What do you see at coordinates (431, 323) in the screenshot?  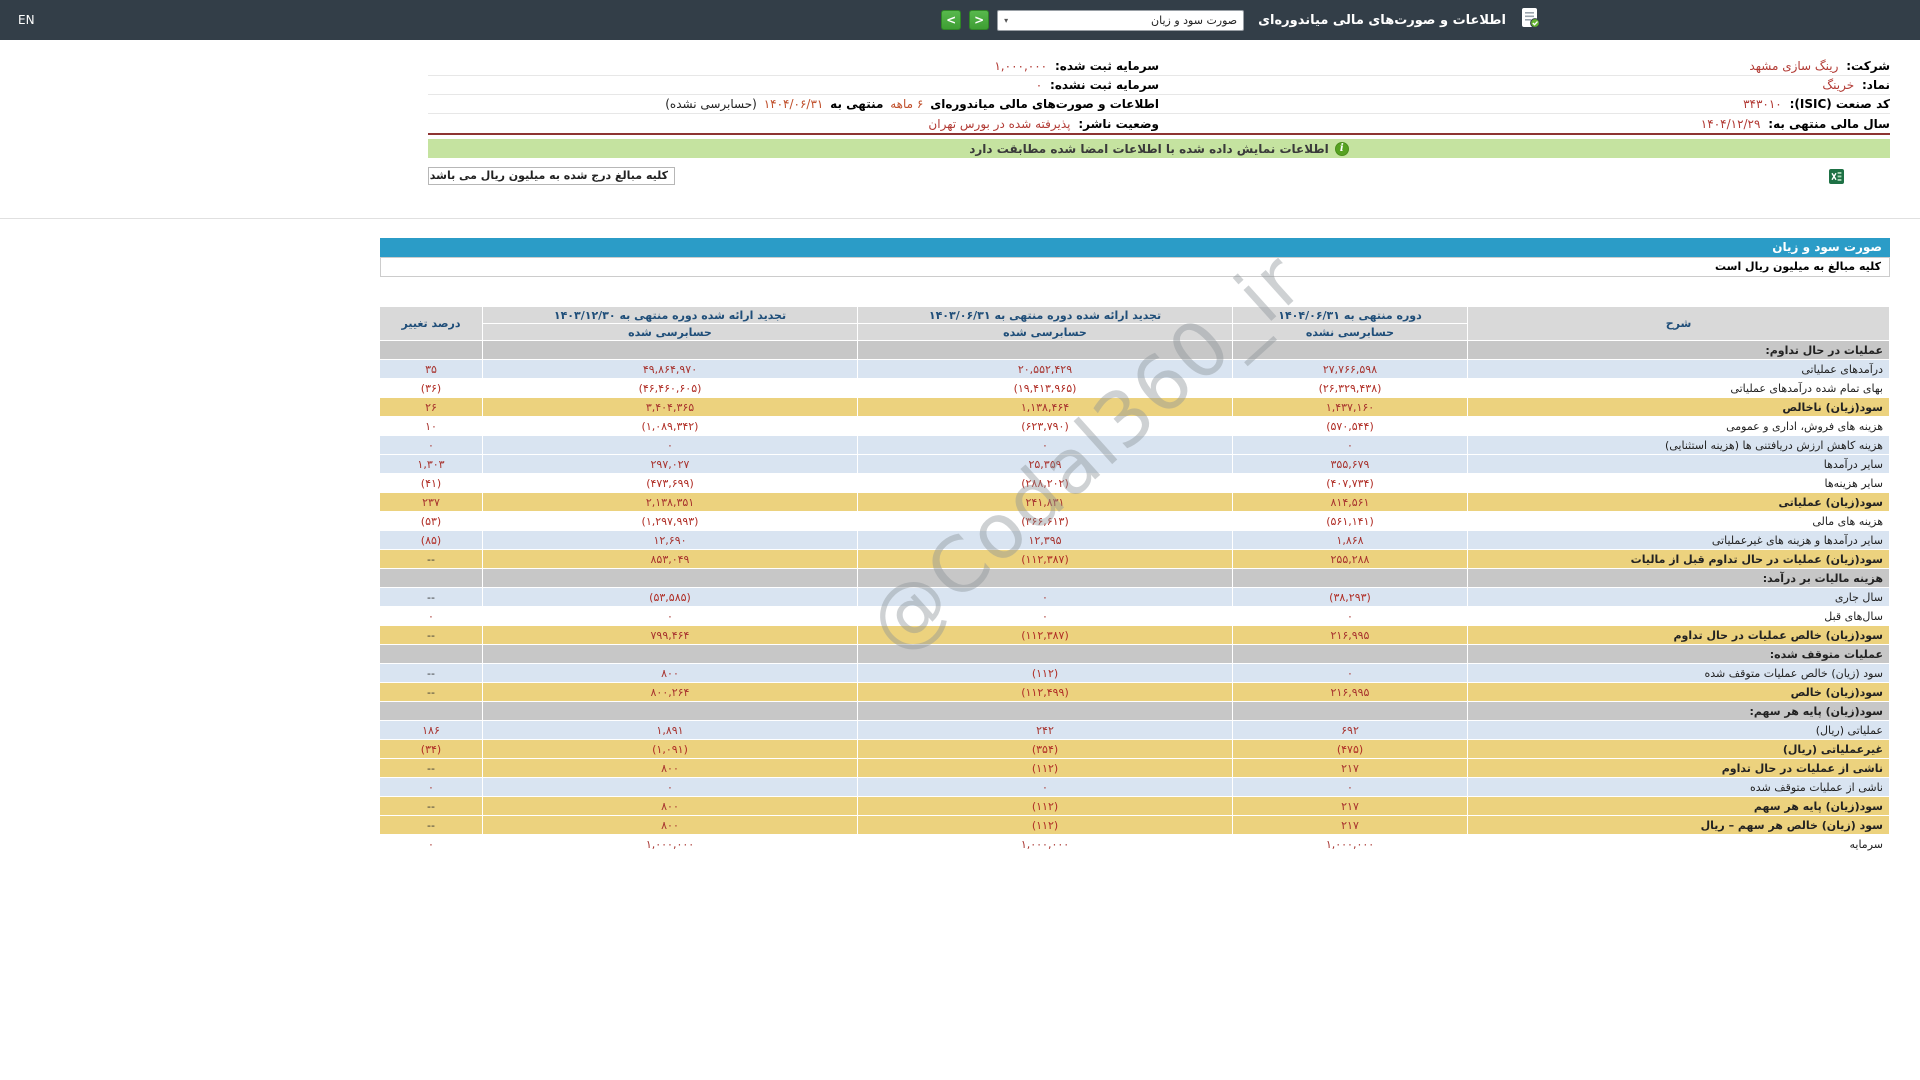 I see `col-header-change-percent: درصد تغییر` at bounding box center [431, 323].